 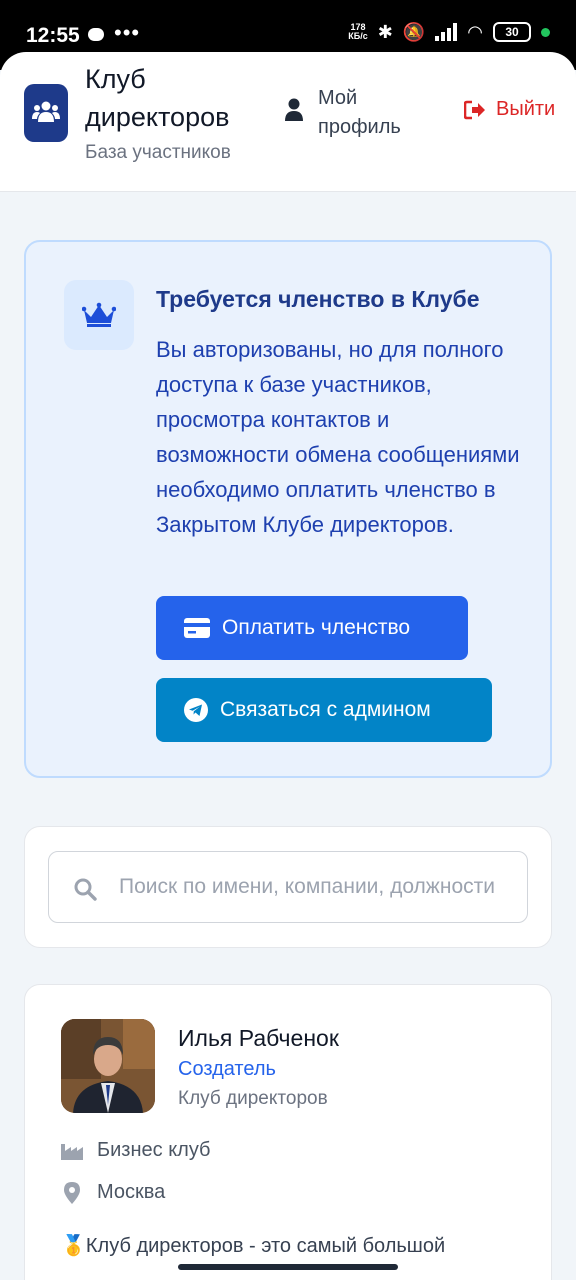 I want to click on app-title: Клуб директоров, so click(x=157, y=98).